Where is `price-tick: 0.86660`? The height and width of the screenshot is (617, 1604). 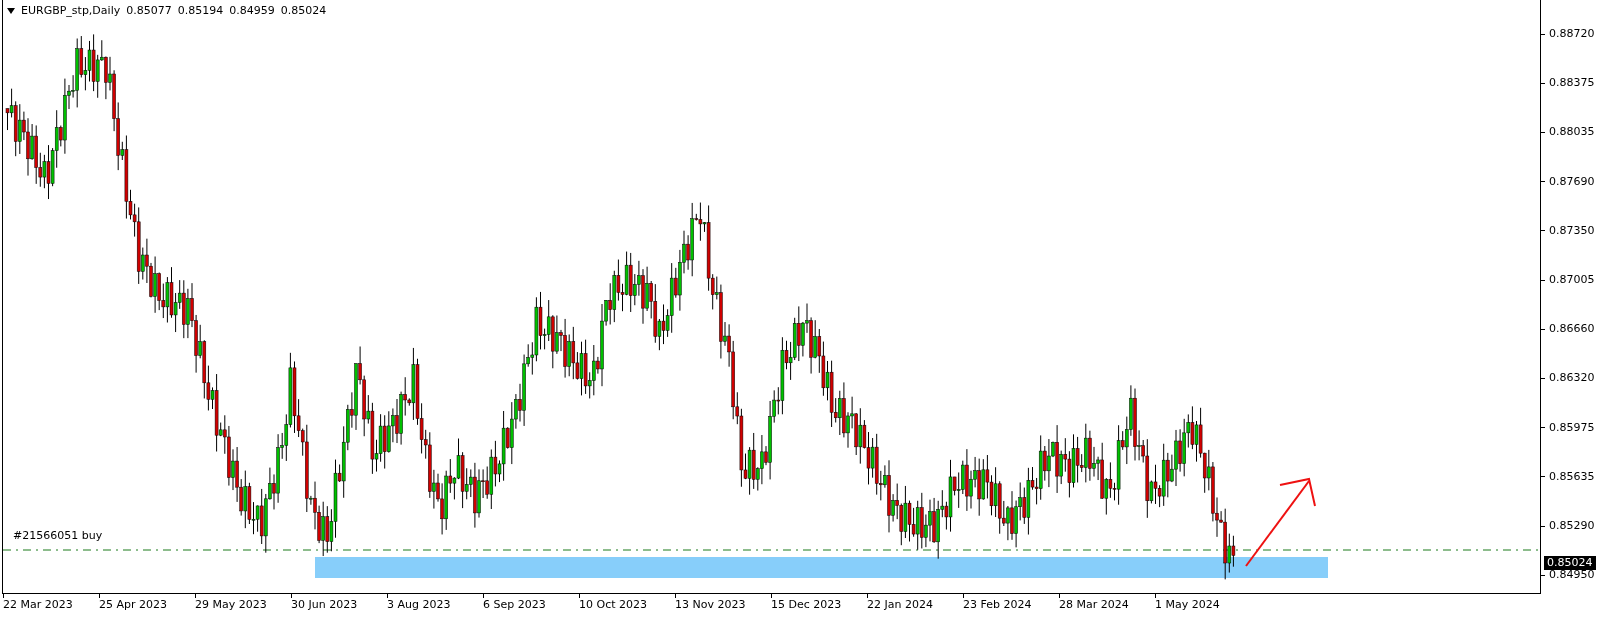 price-tick: 0.86660 is located at coordinates (1572, 329).